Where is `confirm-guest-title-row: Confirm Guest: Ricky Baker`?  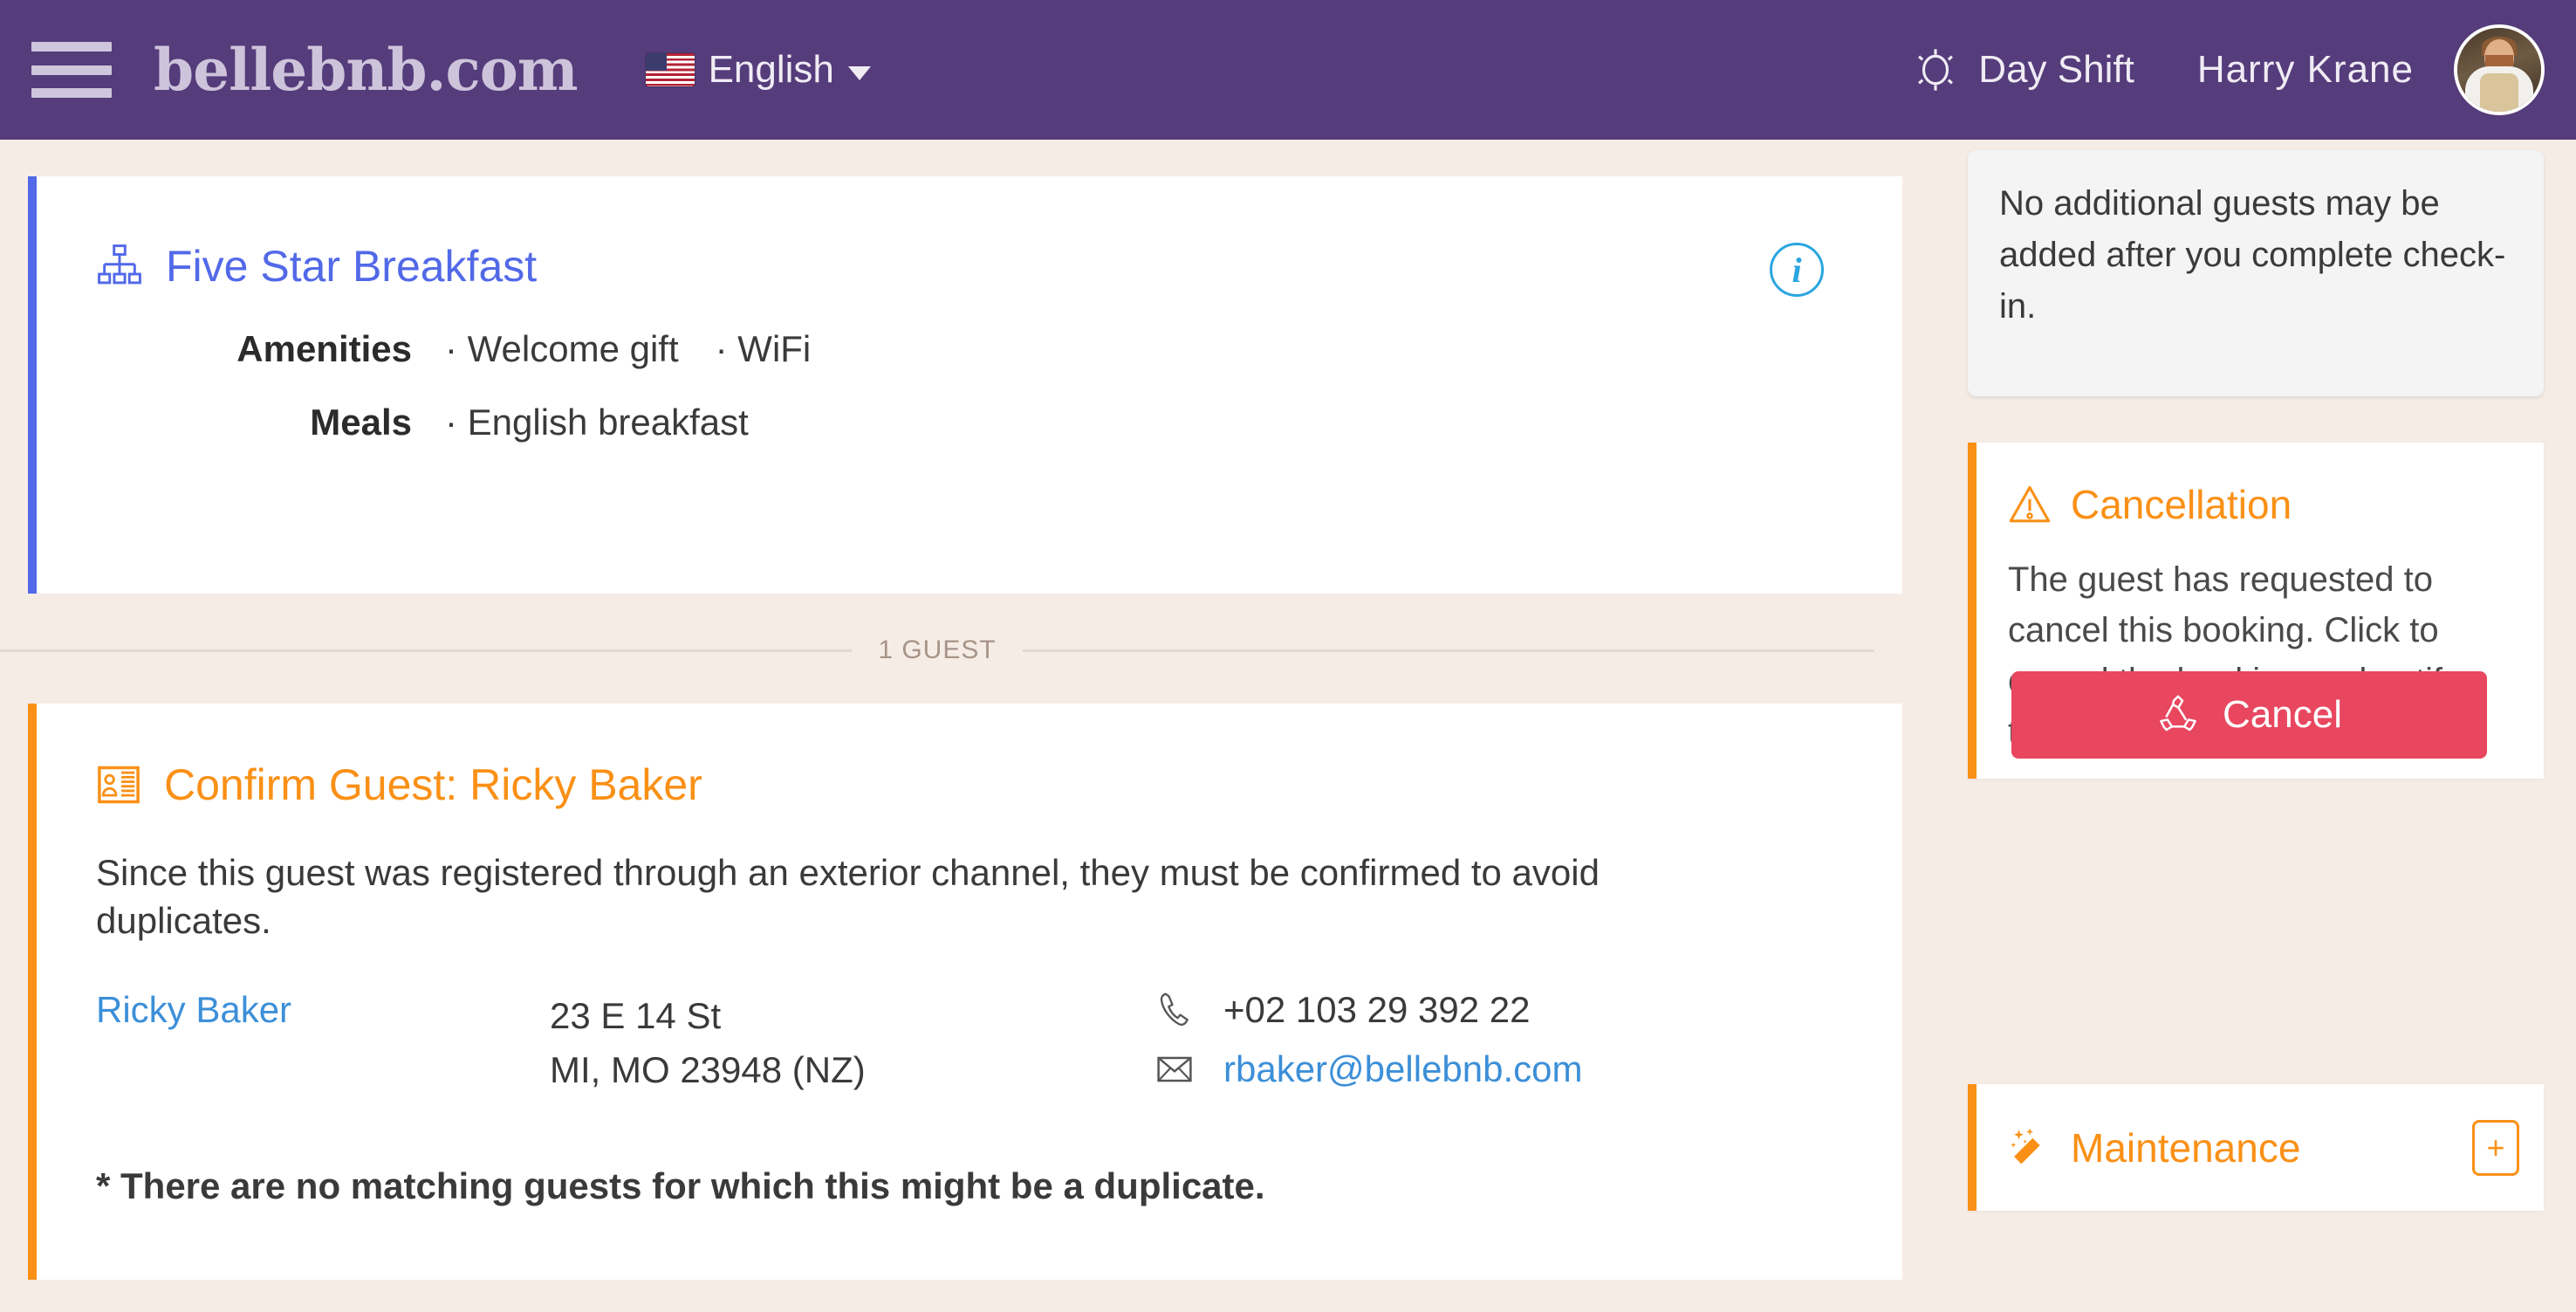 confirm-guest-title-row: Confirm Guest: Ricky Baker is located at coordinates (973, 784).